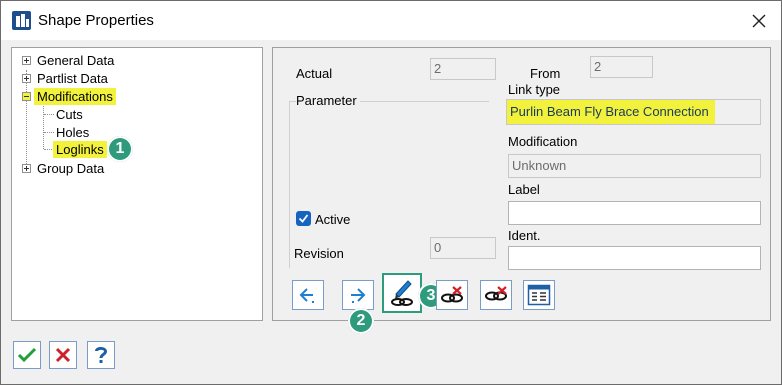 The width and height of the screenshot is (782, 385). What do you see at coordinates (545, 73) in the screenshot?
I see `from-label: From` at bounding box center [545, 73].